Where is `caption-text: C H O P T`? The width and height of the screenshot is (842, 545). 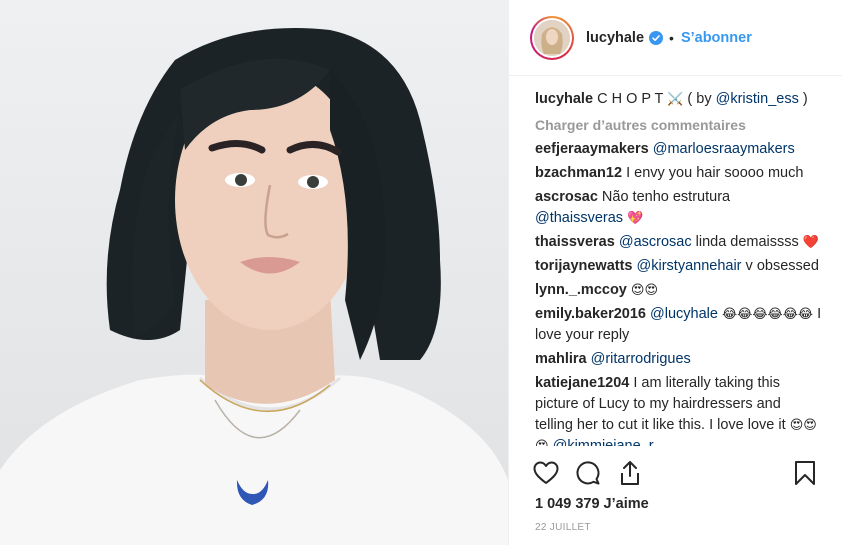
caption-text: C H O P T is located at coordinates (630, 99).